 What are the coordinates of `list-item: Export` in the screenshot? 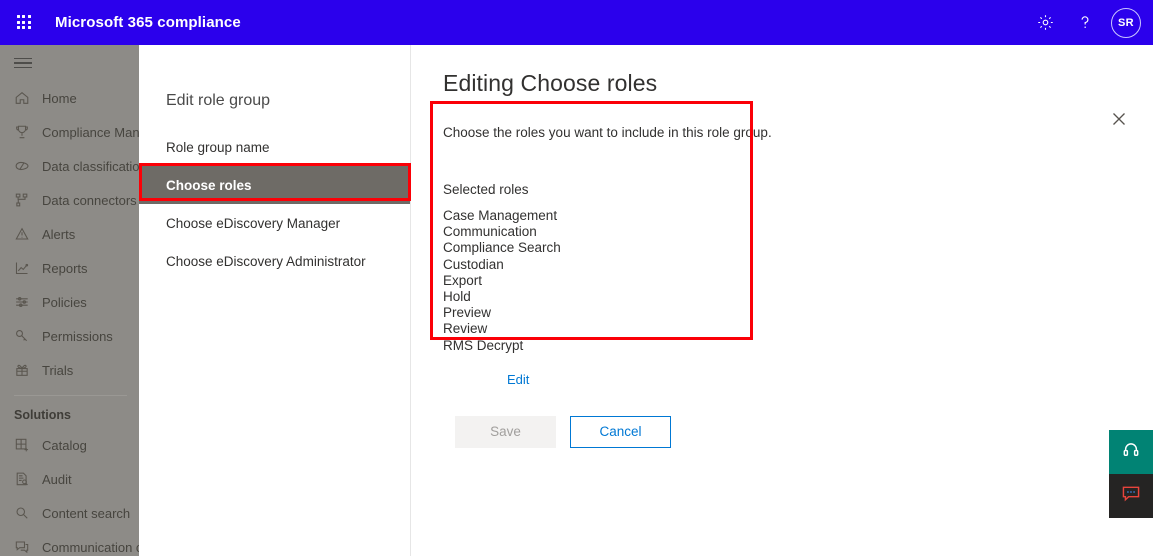 It's located at (463, 280).